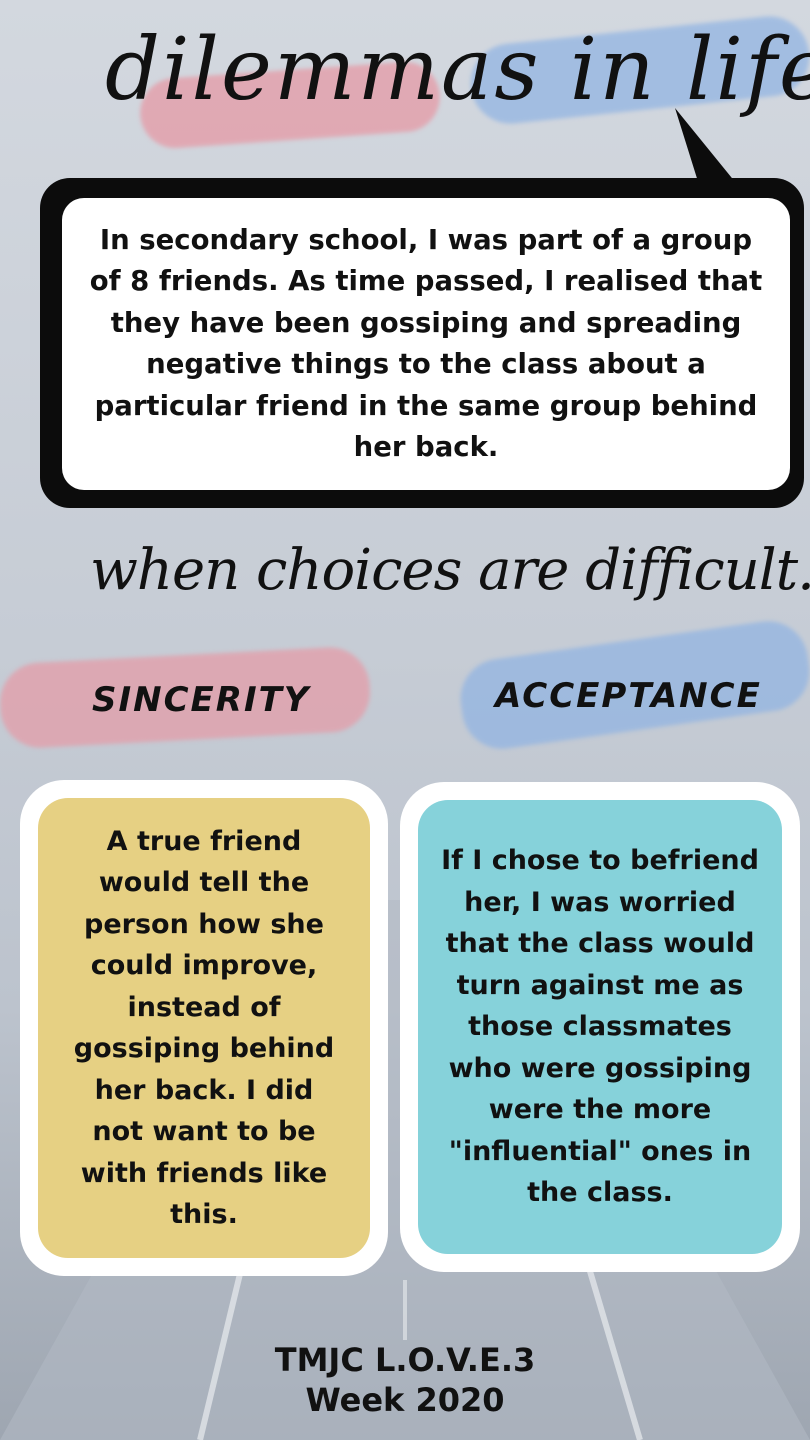 The height and width of the screenshot is (1440, 810). I want to click on speech-bubble-tail, so click(707, 148).